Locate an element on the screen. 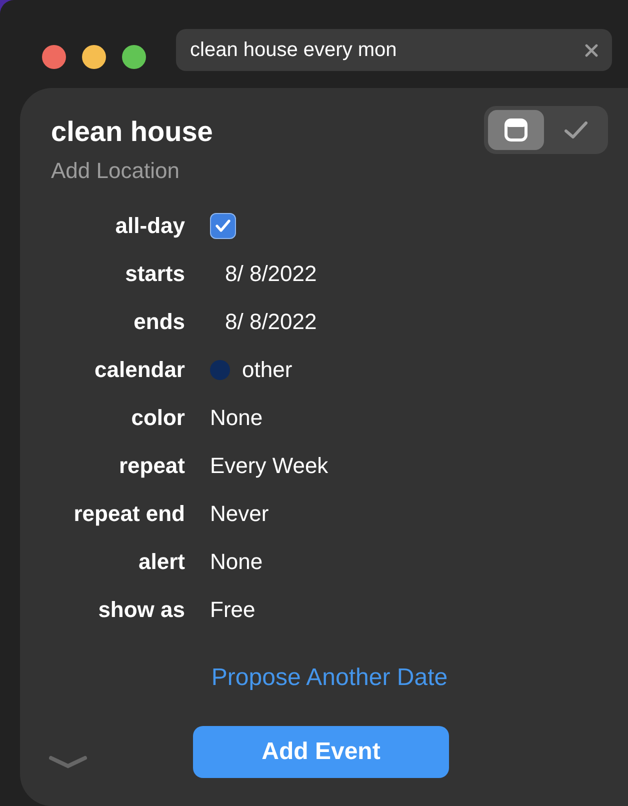  field-label: repeat end is located at coordinates (128, 514).